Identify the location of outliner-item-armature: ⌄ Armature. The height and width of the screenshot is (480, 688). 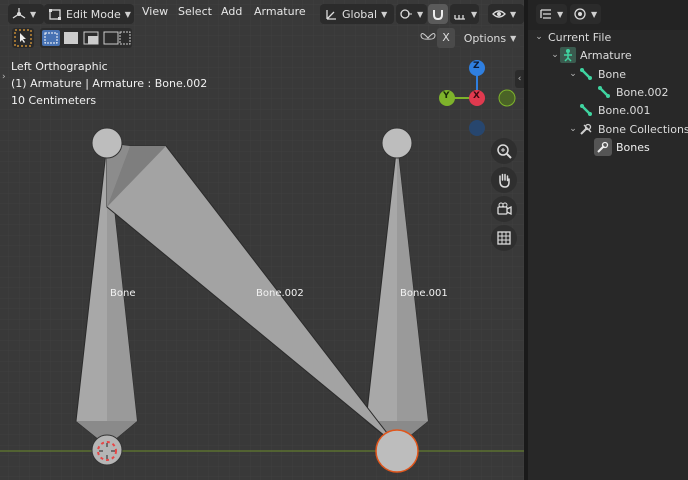
(591, 55).